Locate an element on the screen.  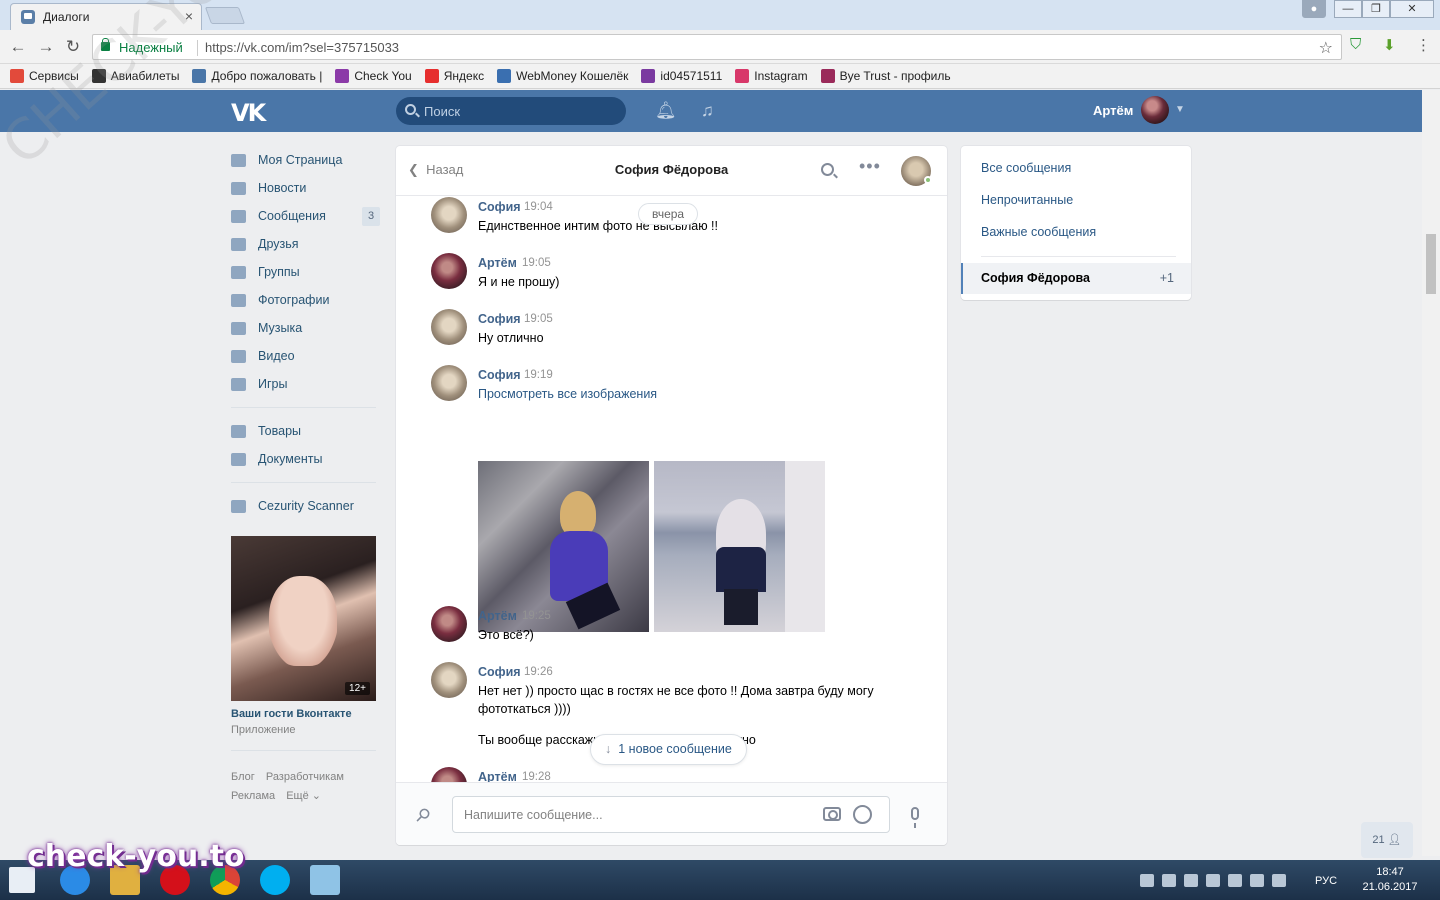
ad-title-link: Ваши гости Вконтакте is located at coordinates (291, 714).